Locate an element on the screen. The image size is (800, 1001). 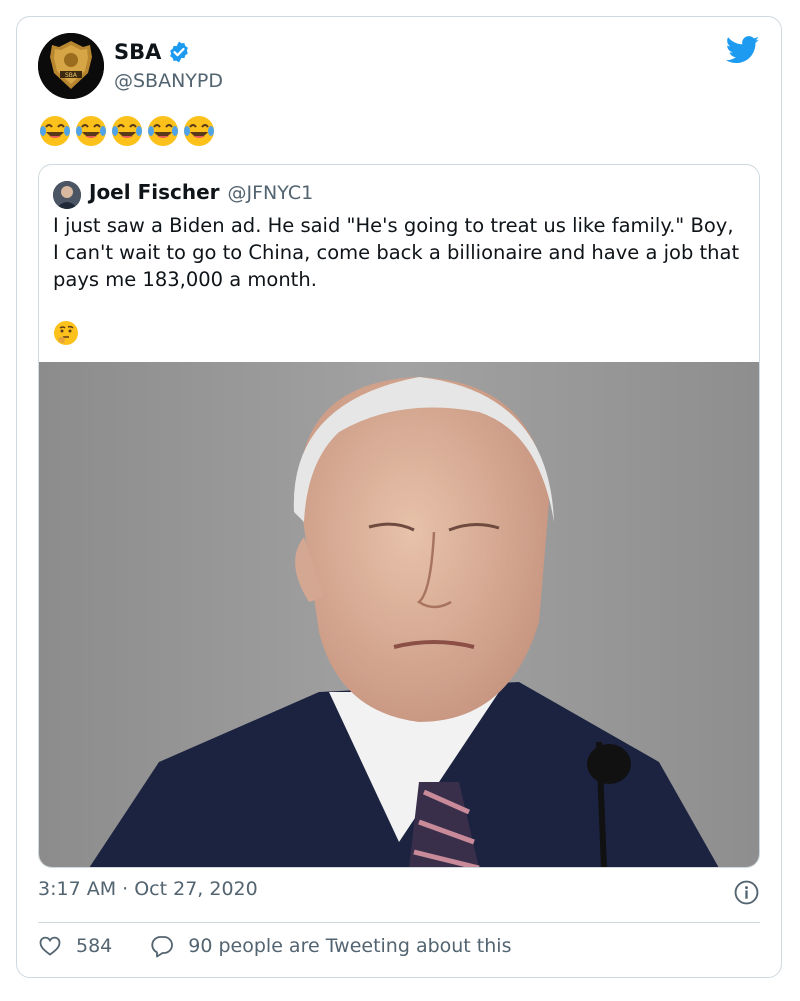
reply-bubble-icon is located at coordinates (162, 947).